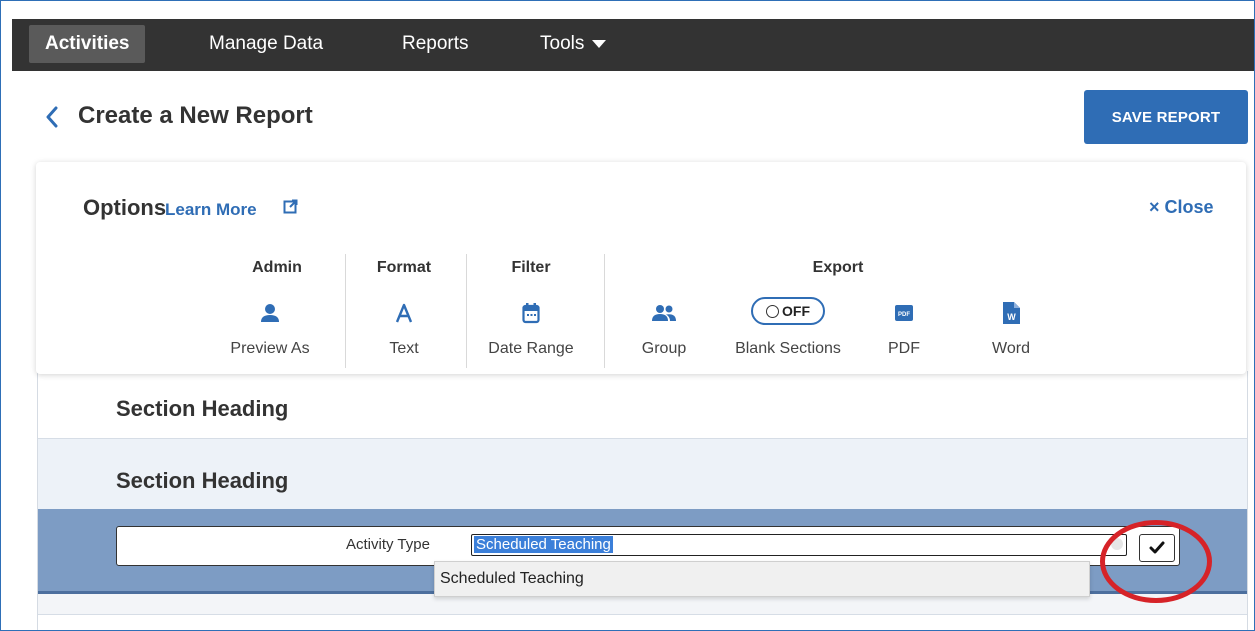  Describe the element at coordinates (125, 207) in the screenshot. I see `options-title: Options` at that location.